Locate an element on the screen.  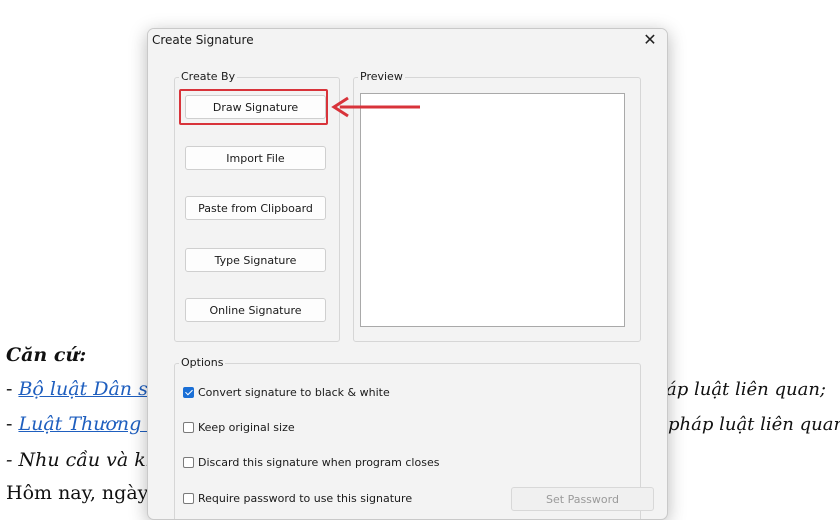
option-convert-bw-label: Convert signature to black & white is located at coordinates (294, 392).